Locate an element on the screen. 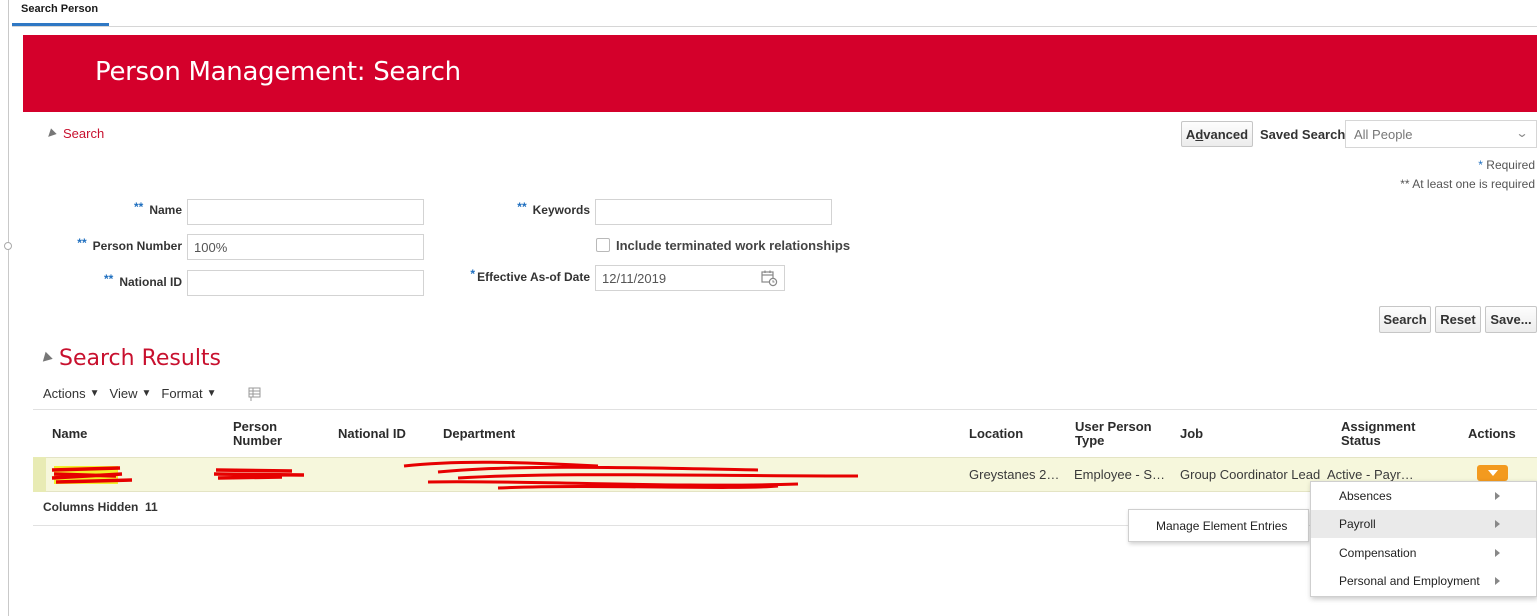 Image resolution: width=1537 pixels, height=616 pixels. payroll-submenu: Manage Element Entries is located at coordinates (1218, 525).